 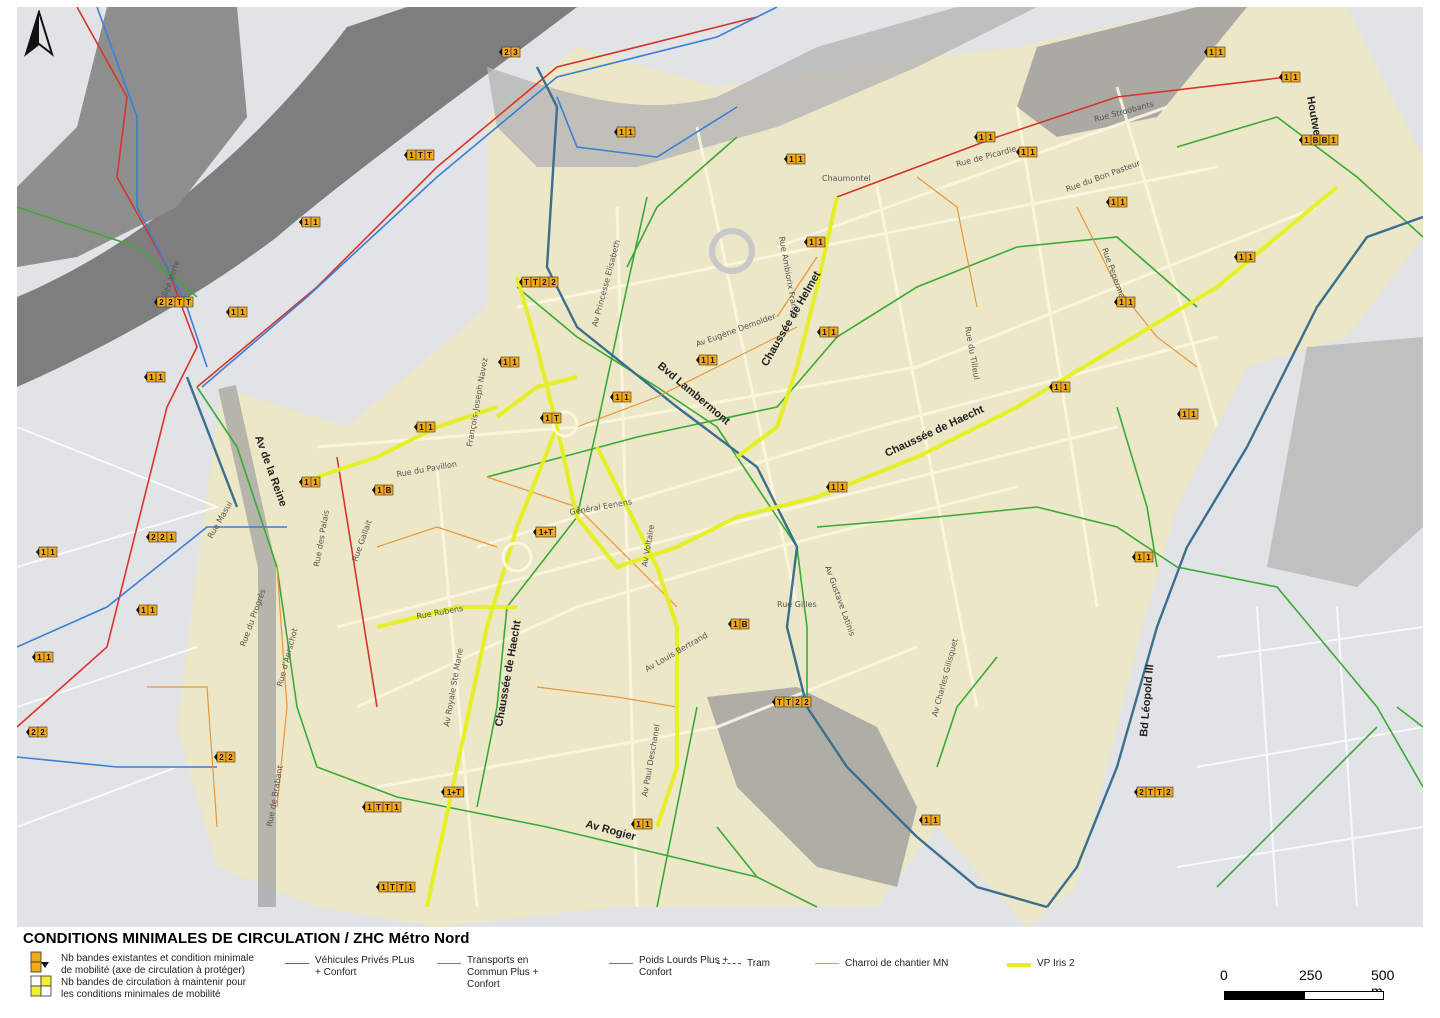 I want to click on mobility-badge: 22TT, so click(x=174, y=302).